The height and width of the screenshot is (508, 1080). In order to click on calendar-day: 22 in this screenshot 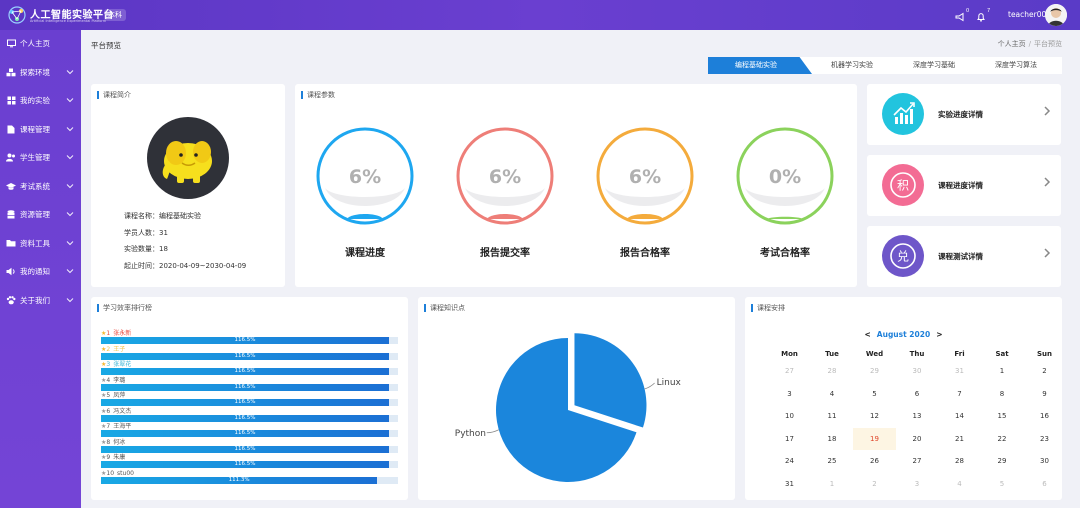, I will do `click(1002, 439)`.